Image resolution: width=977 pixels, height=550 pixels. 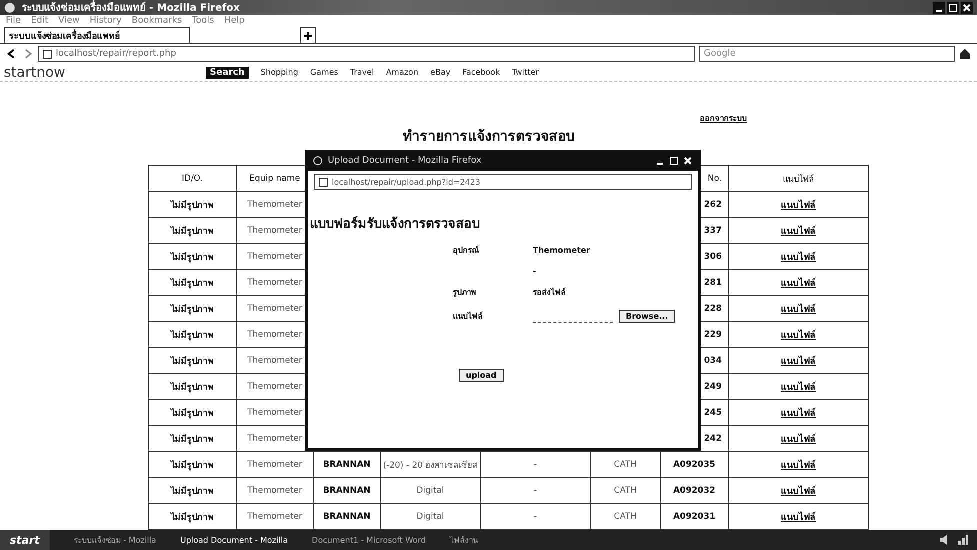 I want to click on toolbar-link: Games, so click(x=324, y=73).